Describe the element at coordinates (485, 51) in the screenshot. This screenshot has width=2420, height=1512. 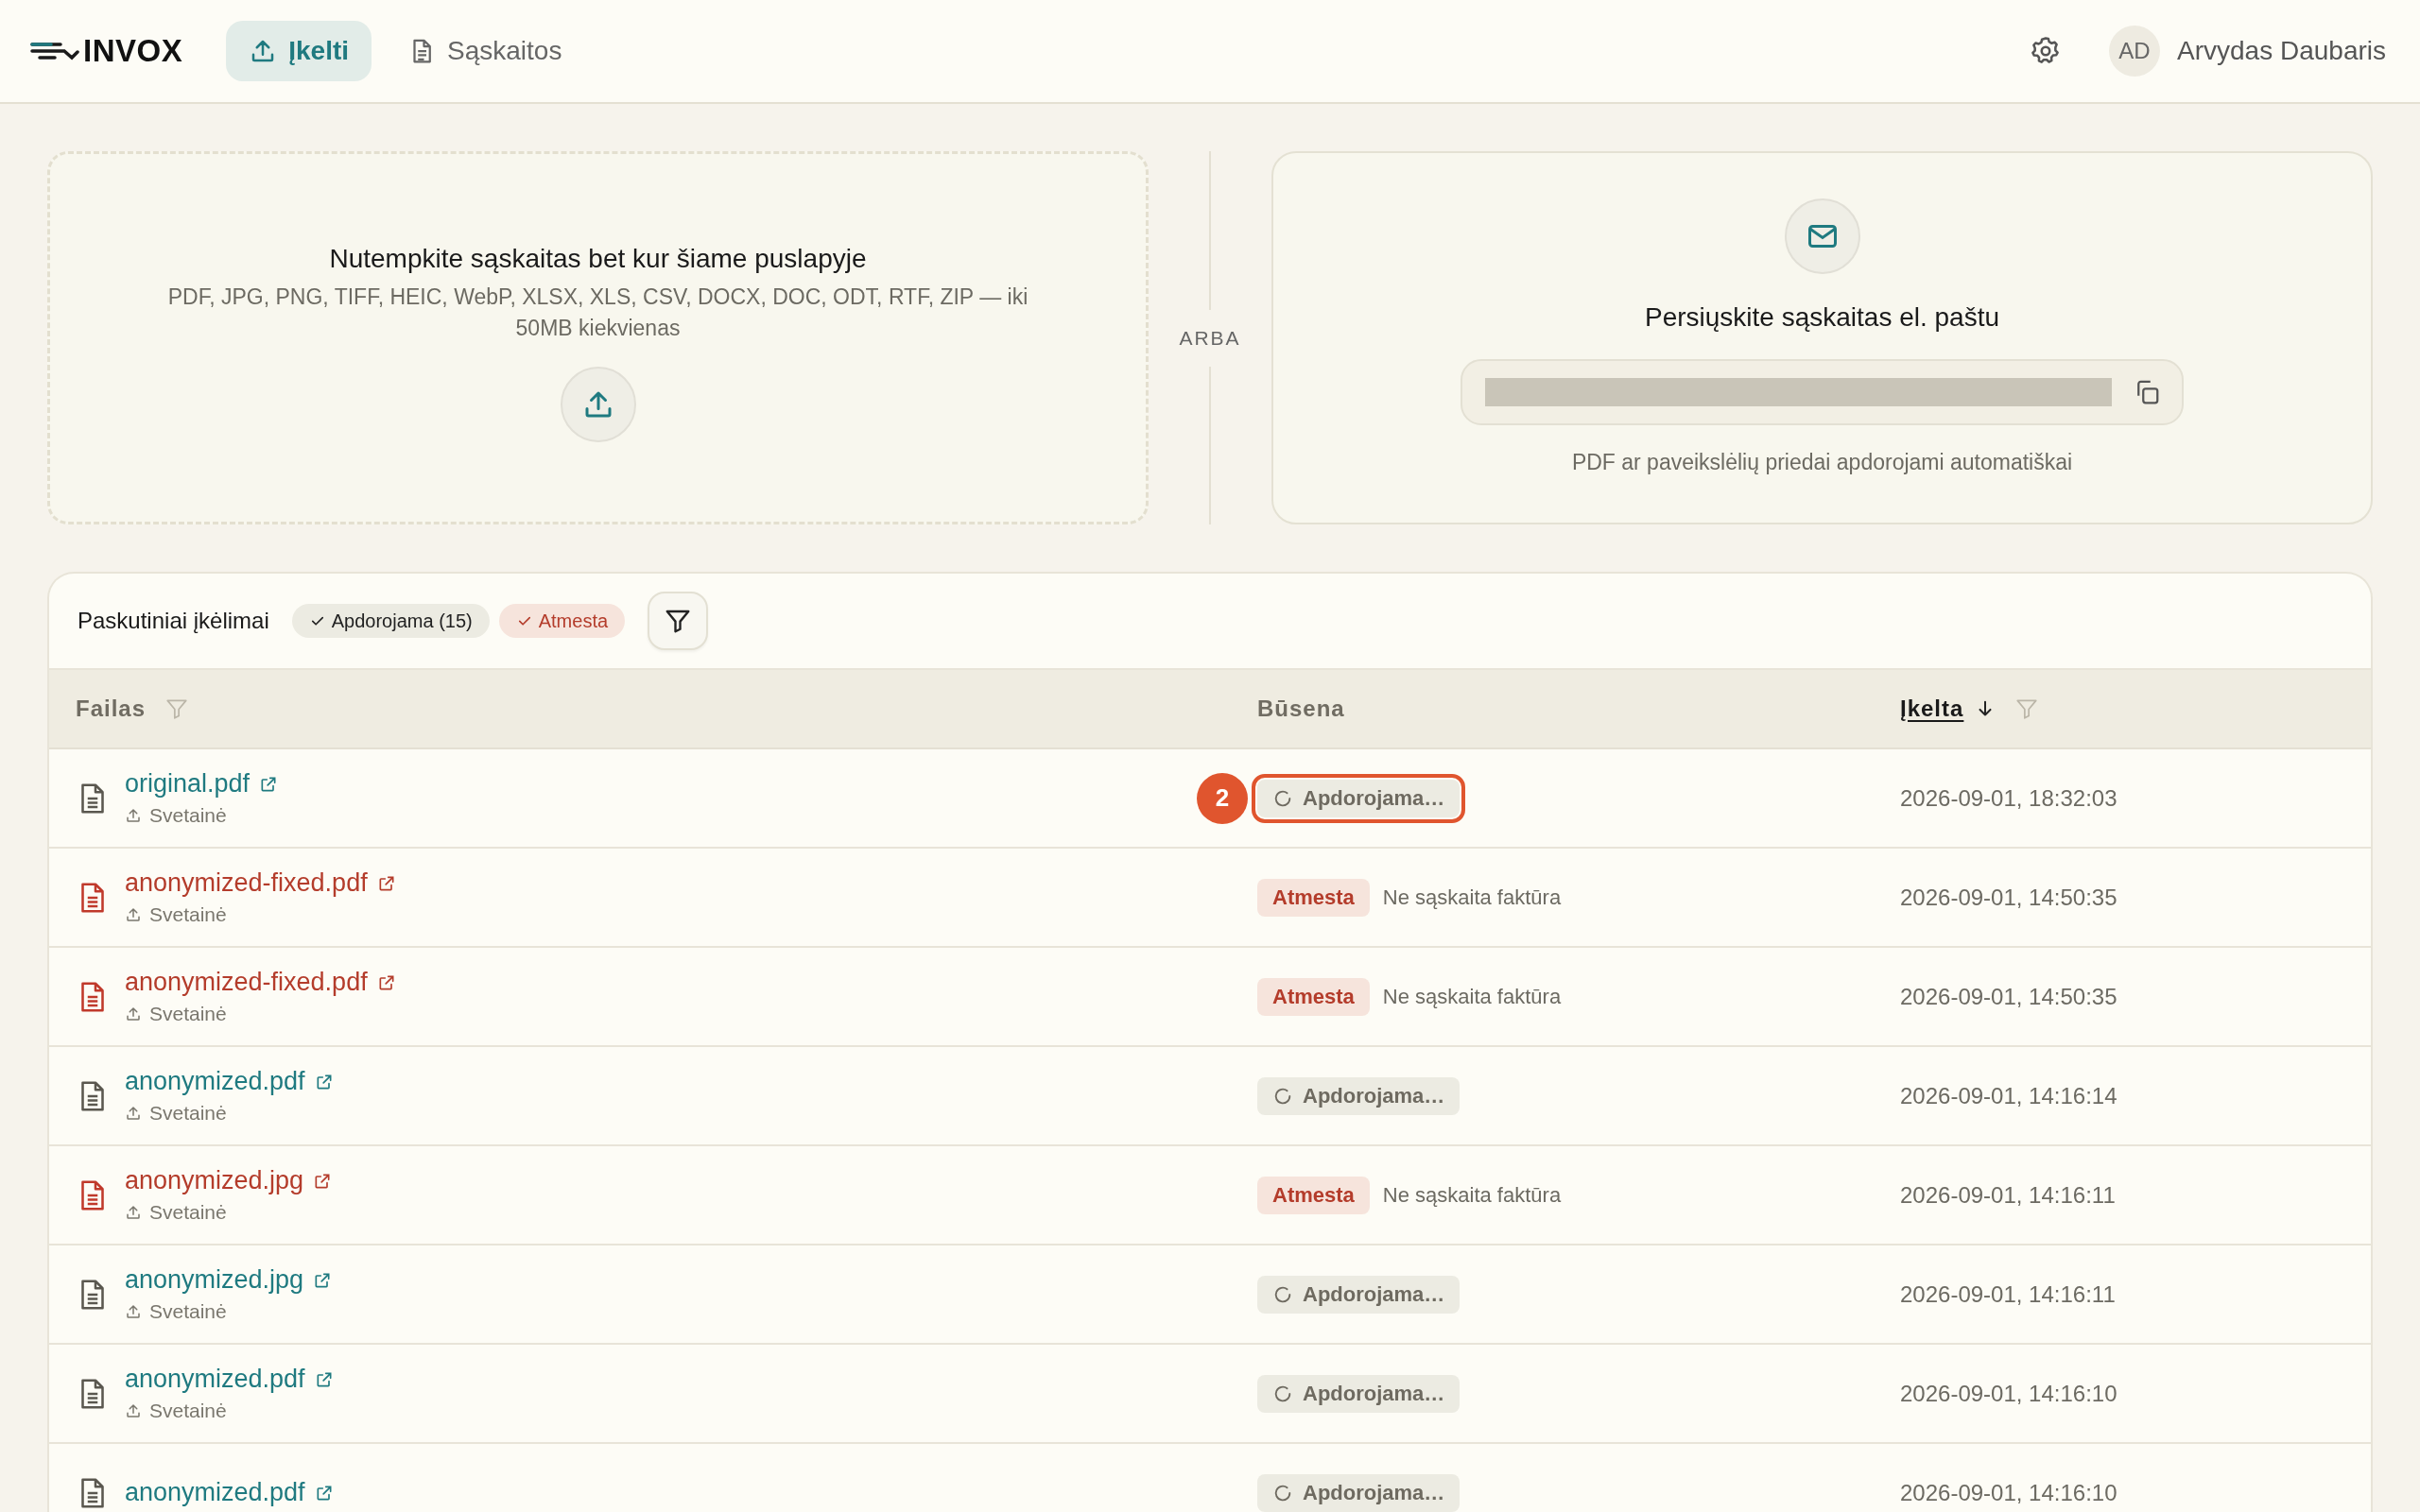
I see `nav-tab: Sąskaitos` at that location.